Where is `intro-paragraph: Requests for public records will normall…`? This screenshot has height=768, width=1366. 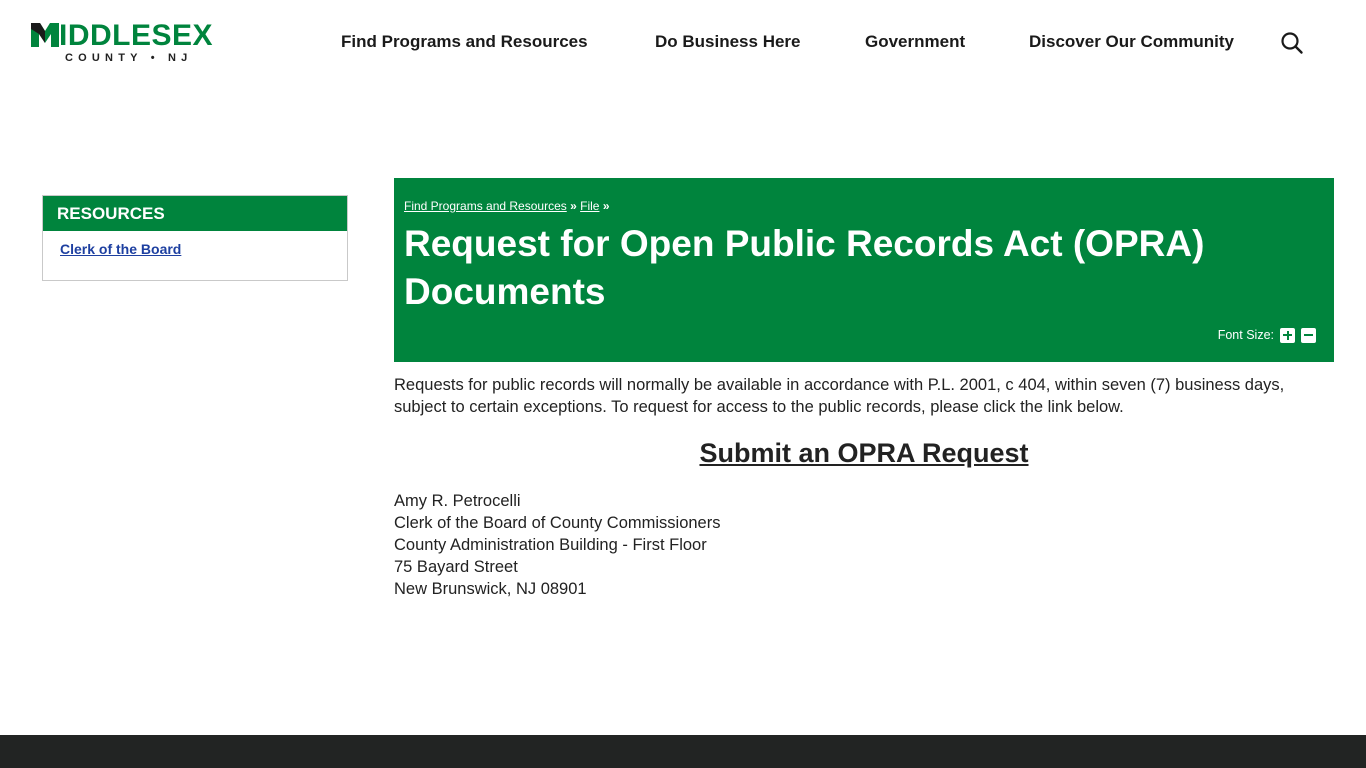
intro-paragraph: Requests for public records will normall… is located at coordinates (839, 396).